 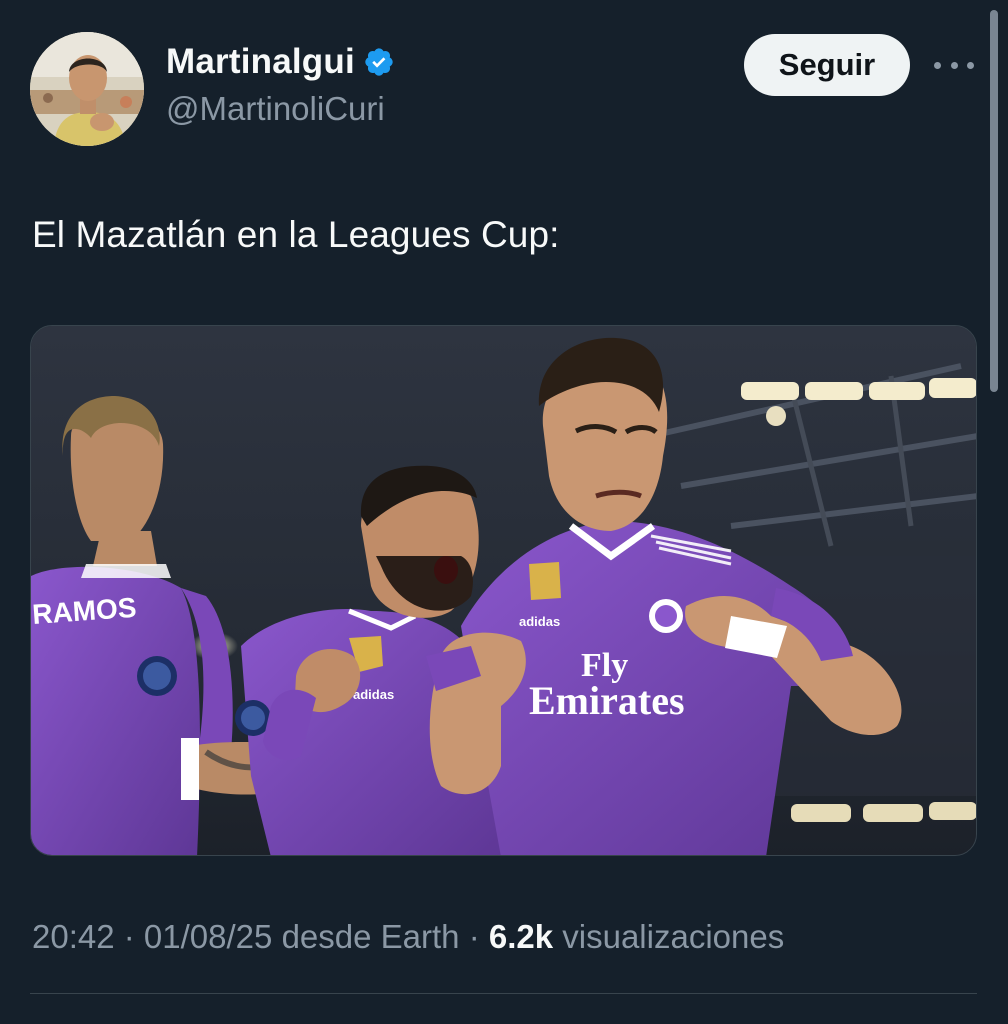 I want to click on avatar-photo, so click(x=87, y=89).